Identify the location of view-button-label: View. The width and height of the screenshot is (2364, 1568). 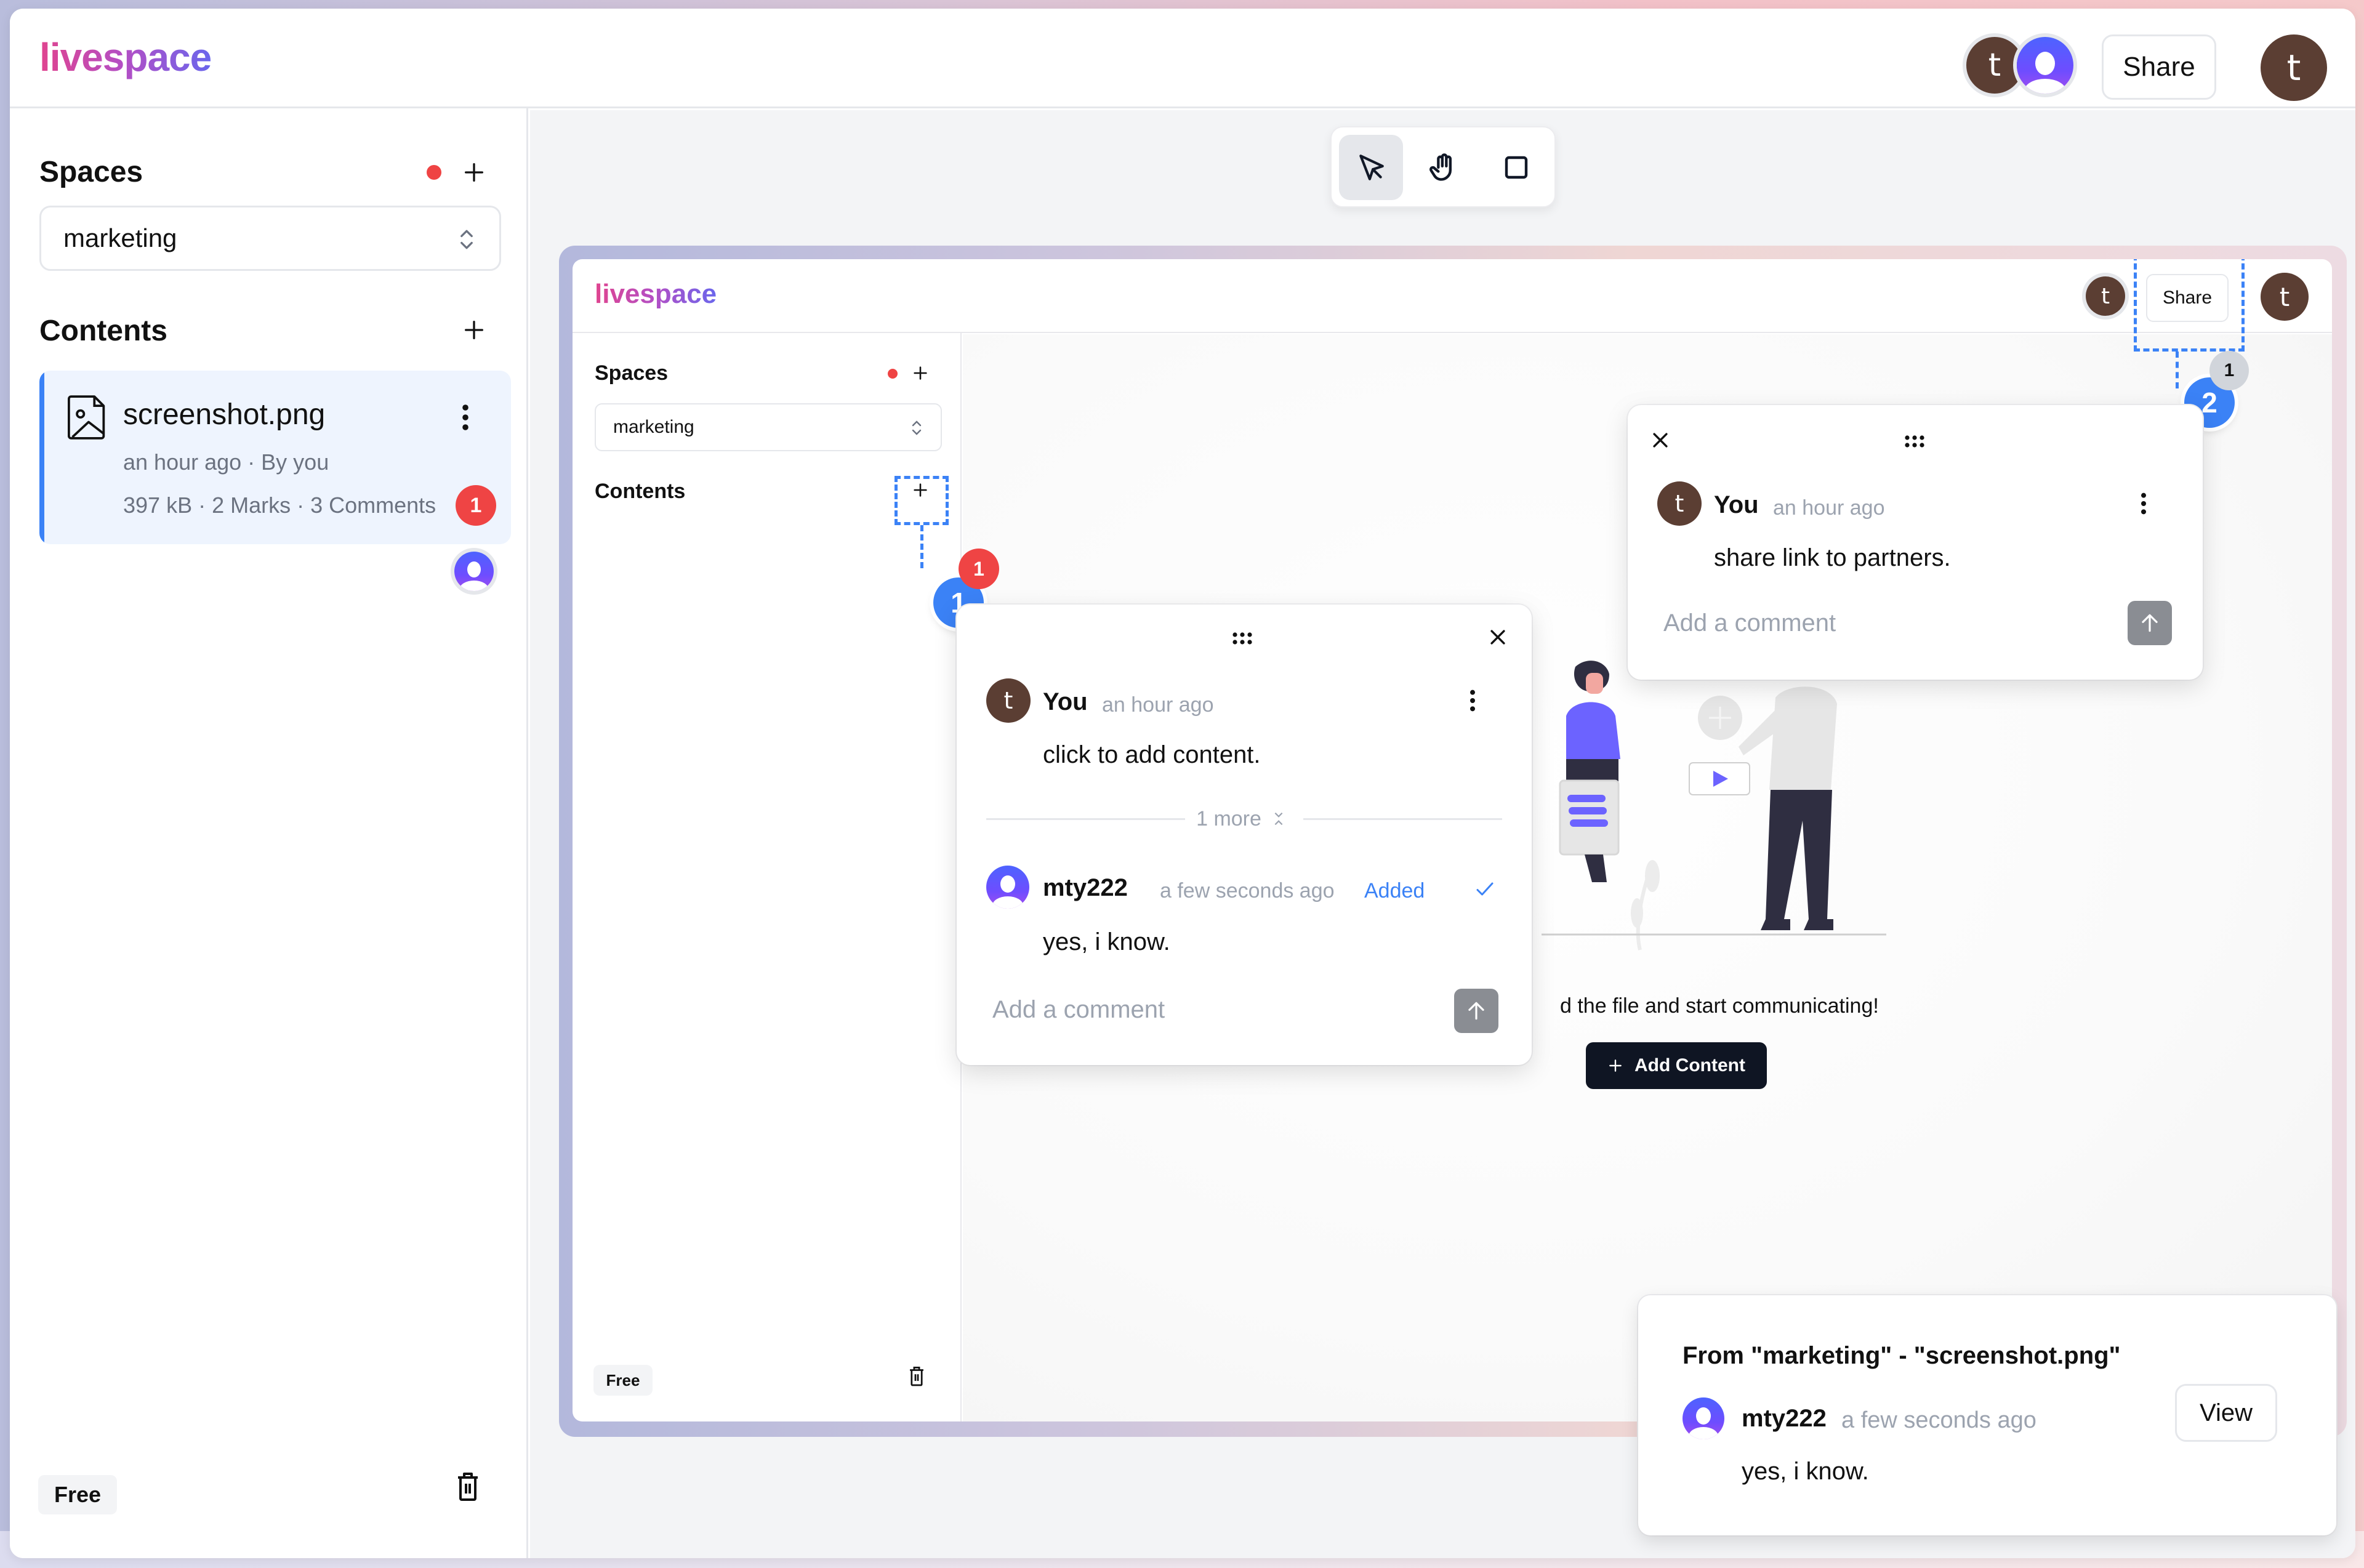
(2226, 1412).